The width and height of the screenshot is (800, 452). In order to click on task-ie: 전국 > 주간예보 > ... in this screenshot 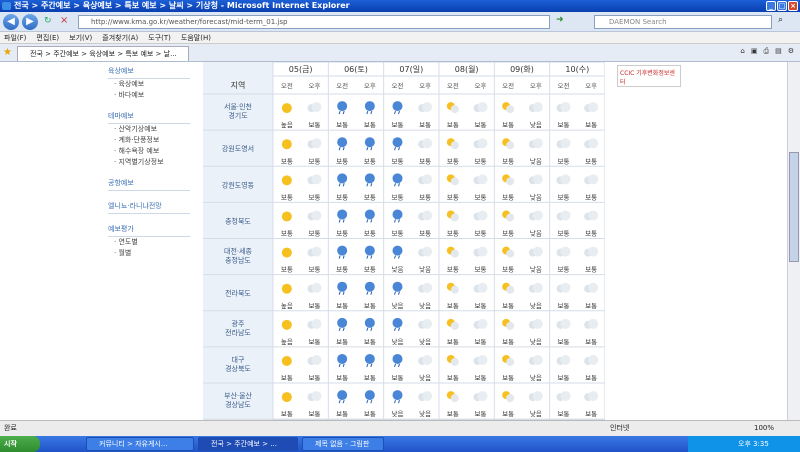, I will do `click(248, 444)`.